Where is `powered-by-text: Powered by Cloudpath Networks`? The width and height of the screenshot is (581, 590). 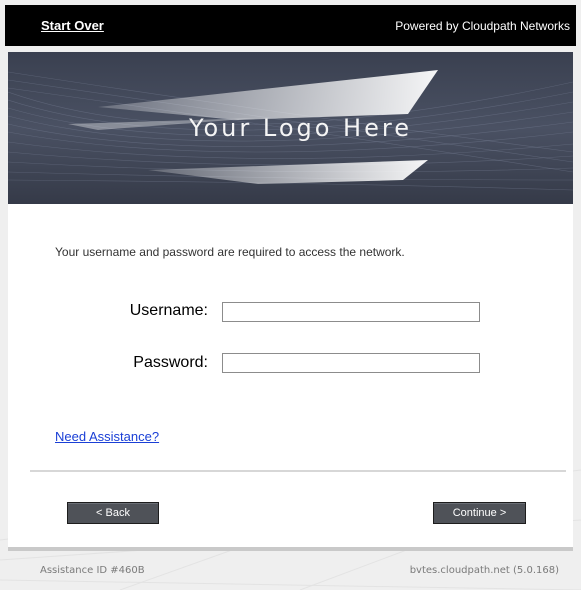 powered-by-text: Powered by Cloudpath Networks is located at coordinates (482, 26).